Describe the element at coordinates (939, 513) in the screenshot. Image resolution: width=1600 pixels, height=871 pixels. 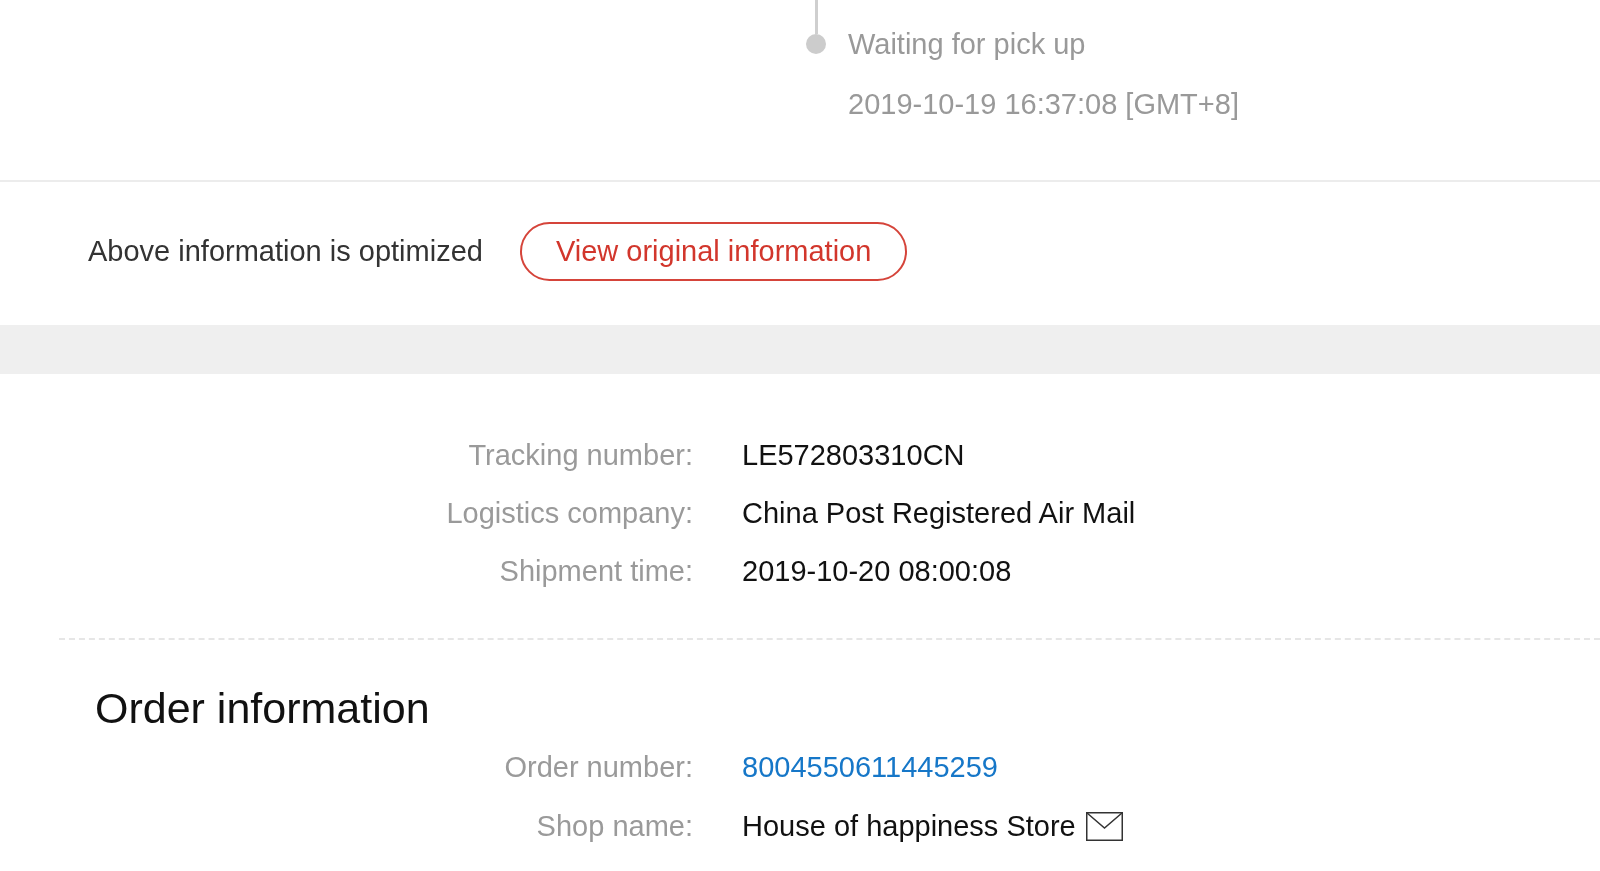
I see `field-value: China Post Registered Air Mail` at that location.